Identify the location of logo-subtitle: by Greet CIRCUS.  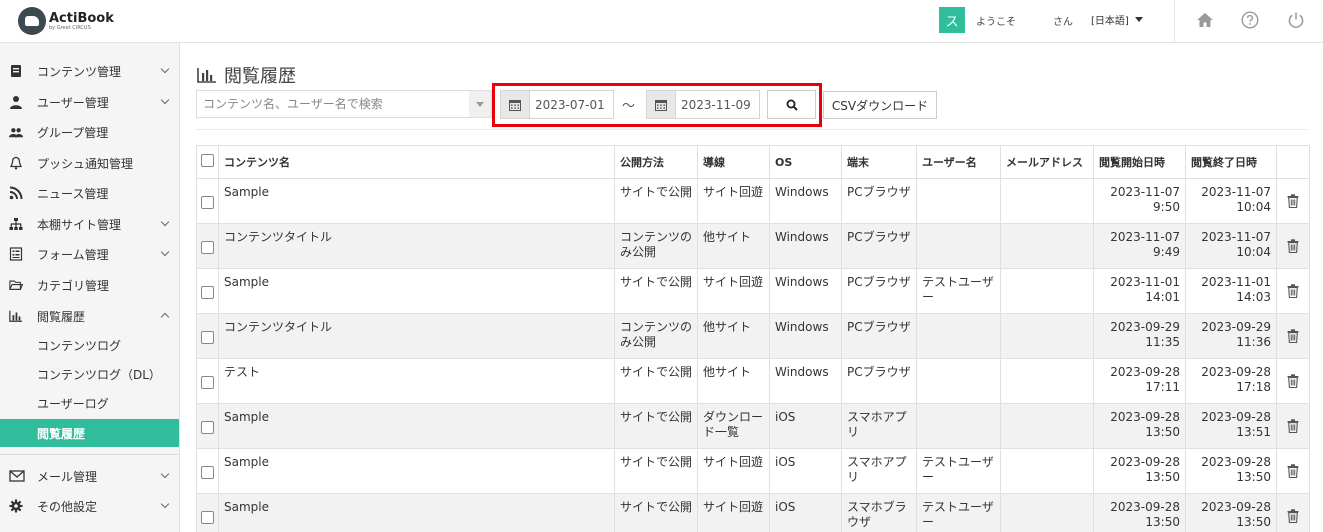
(70, 27).